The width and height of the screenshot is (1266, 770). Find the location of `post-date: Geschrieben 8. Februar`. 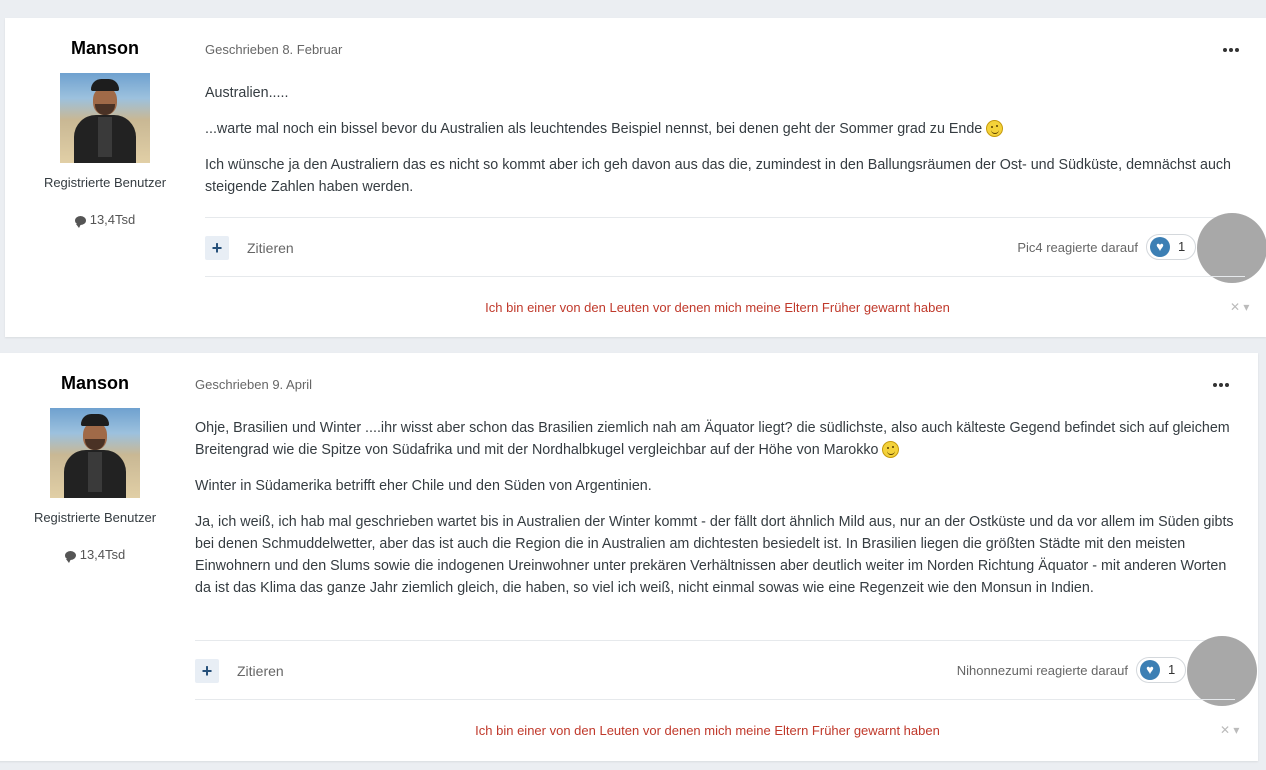

post-date: Geschrieben 8. Februar is located at coordinates (273, 49).